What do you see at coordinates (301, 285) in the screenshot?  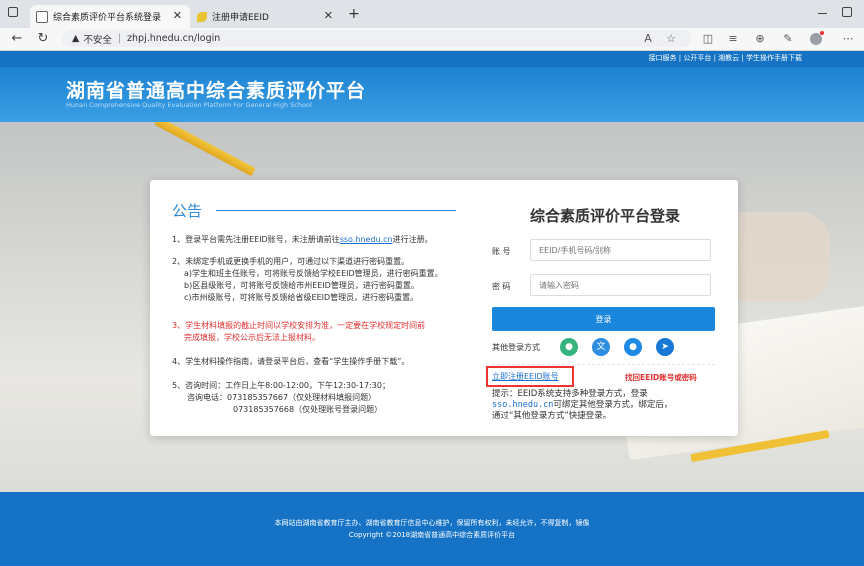 I see `item-text: b)区县级账号，可将账号反馈给市州EEID管理员，进行密码重置。` at bounding box center [301, 285].